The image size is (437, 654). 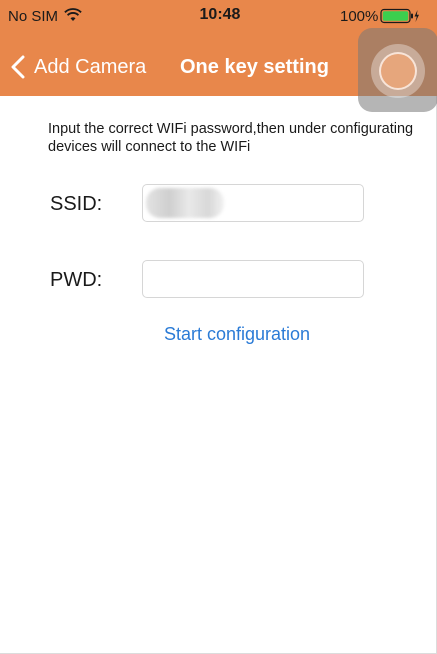 What do you see at coordinates (359, 16) in the screenshot?
I see `battery-percentage: 100%` at bounding box center [359, 16].